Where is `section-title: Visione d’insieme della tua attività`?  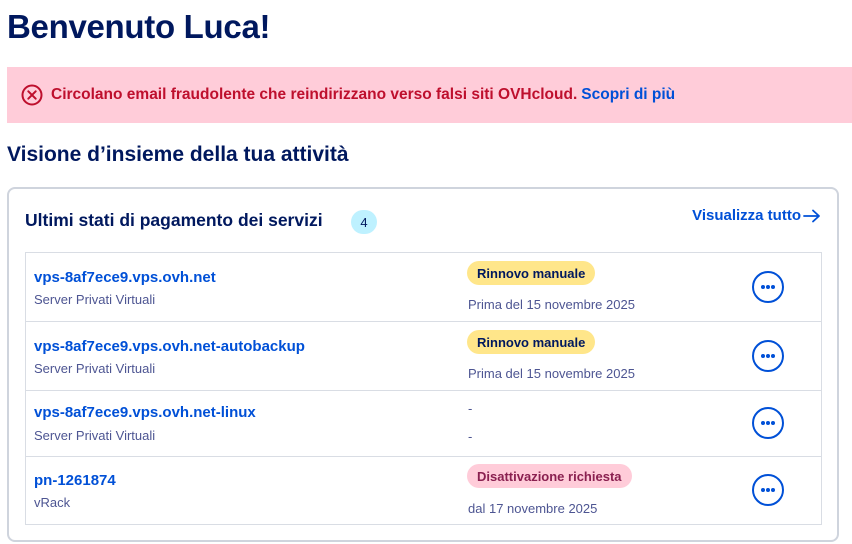 section-title: Visione d’insieme della tua attività is located at coordinates (178, 154).